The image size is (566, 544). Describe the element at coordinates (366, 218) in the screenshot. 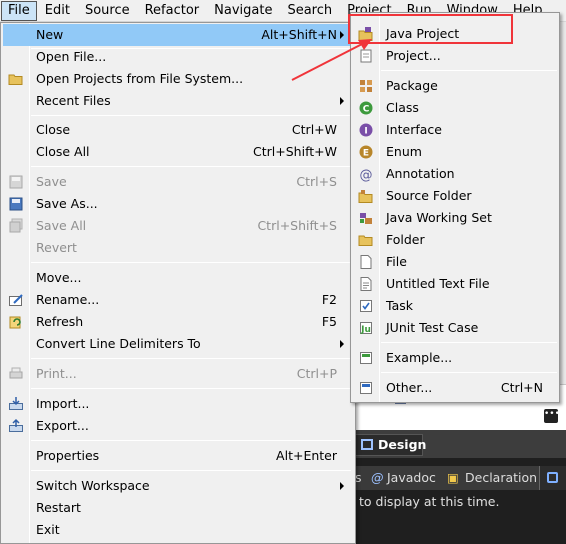

I see `working-set-icon` at that location.